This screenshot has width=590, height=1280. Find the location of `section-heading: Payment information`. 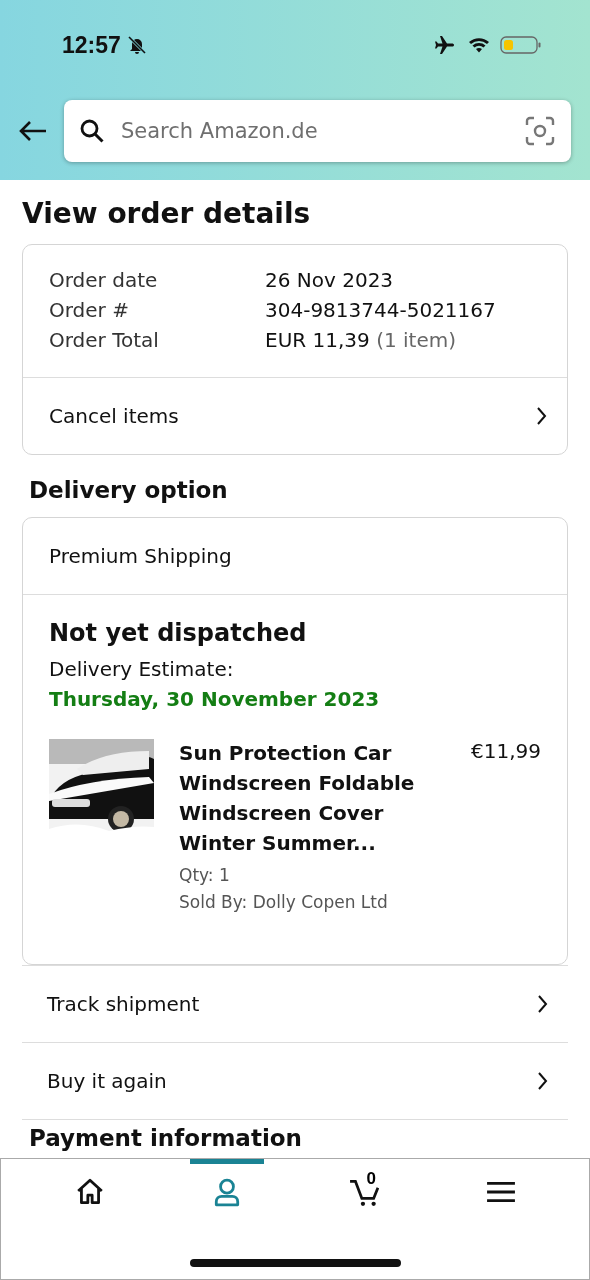

section-heading: Payment information is located at coordinates (166, 1138).